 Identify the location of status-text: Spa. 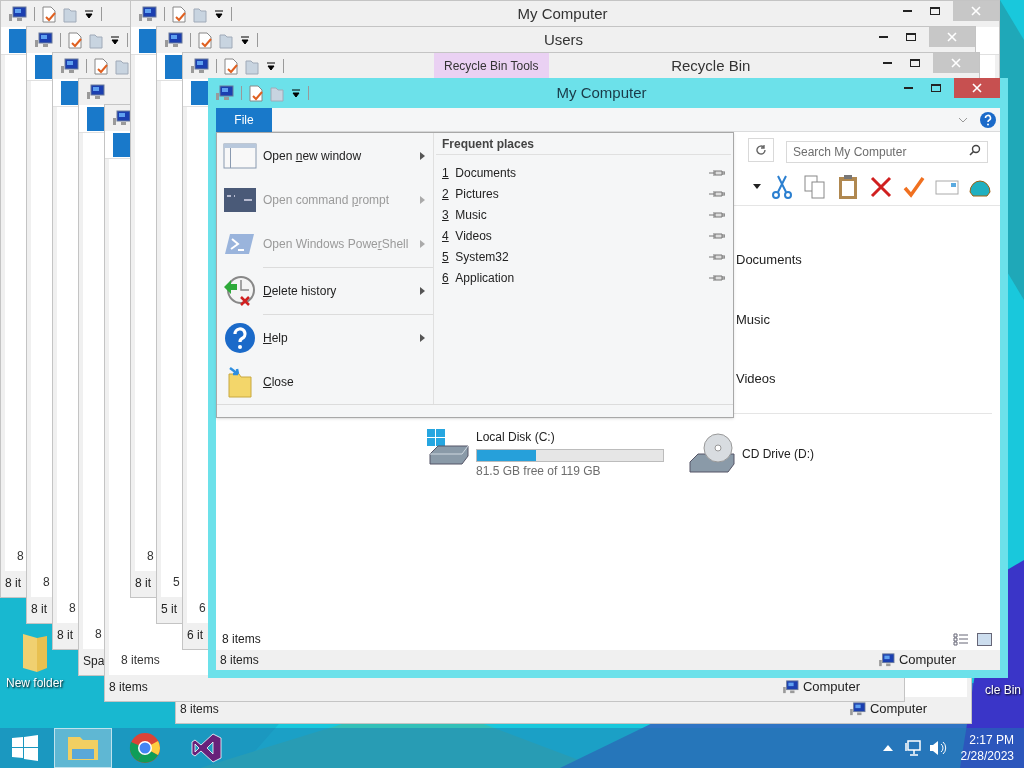
(94, 661).